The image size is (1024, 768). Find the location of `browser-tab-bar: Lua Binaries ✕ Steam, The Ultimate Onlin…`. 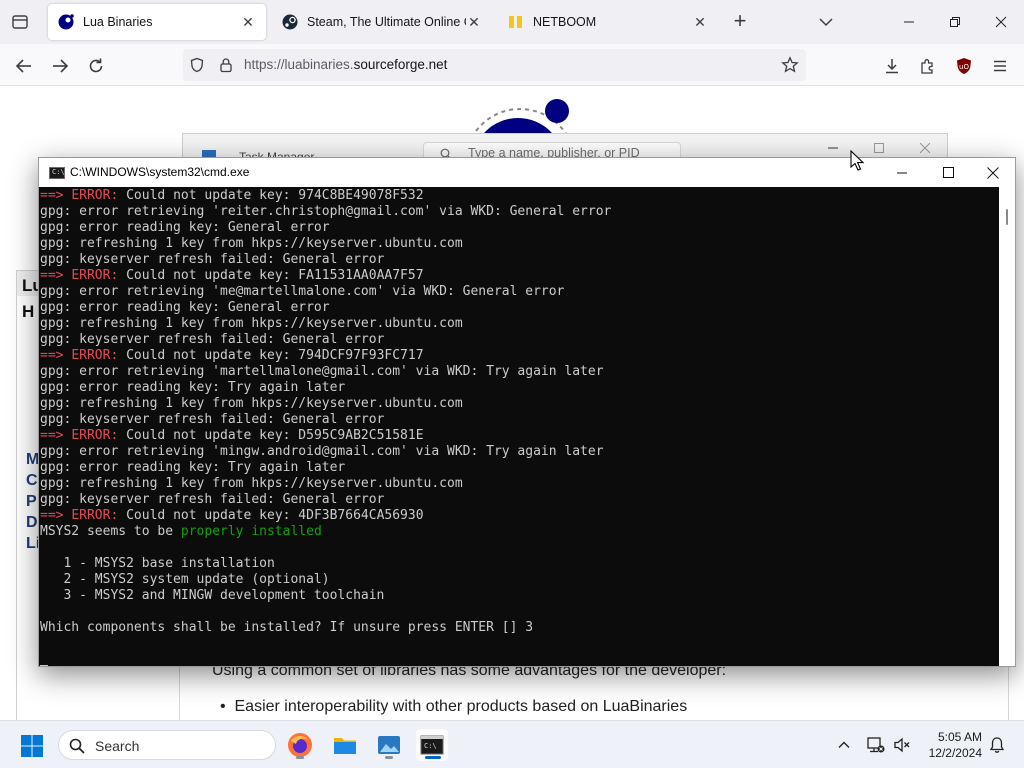

browser-tab-bar: Lua Binaries ✕ Steam, The Ultimate Onlin… is located at coordinates (512, 22).